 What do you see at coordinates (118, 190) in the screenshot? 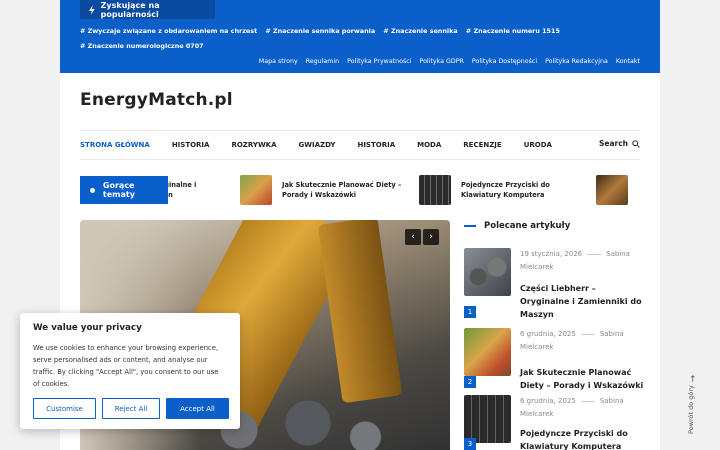
I see `hot-topics-text: Gorące tematy` at bounding box center [118, 190].